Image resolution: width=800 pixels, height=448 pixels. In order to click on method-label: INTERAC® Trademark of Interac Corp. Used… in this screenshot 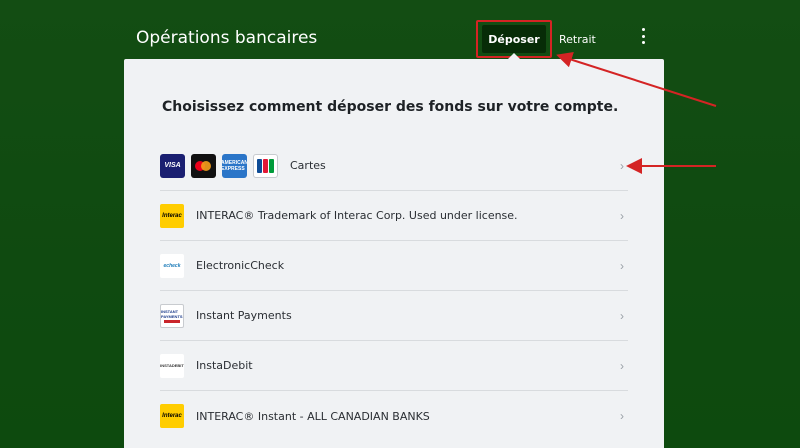, I will do `click(357, 215)`.